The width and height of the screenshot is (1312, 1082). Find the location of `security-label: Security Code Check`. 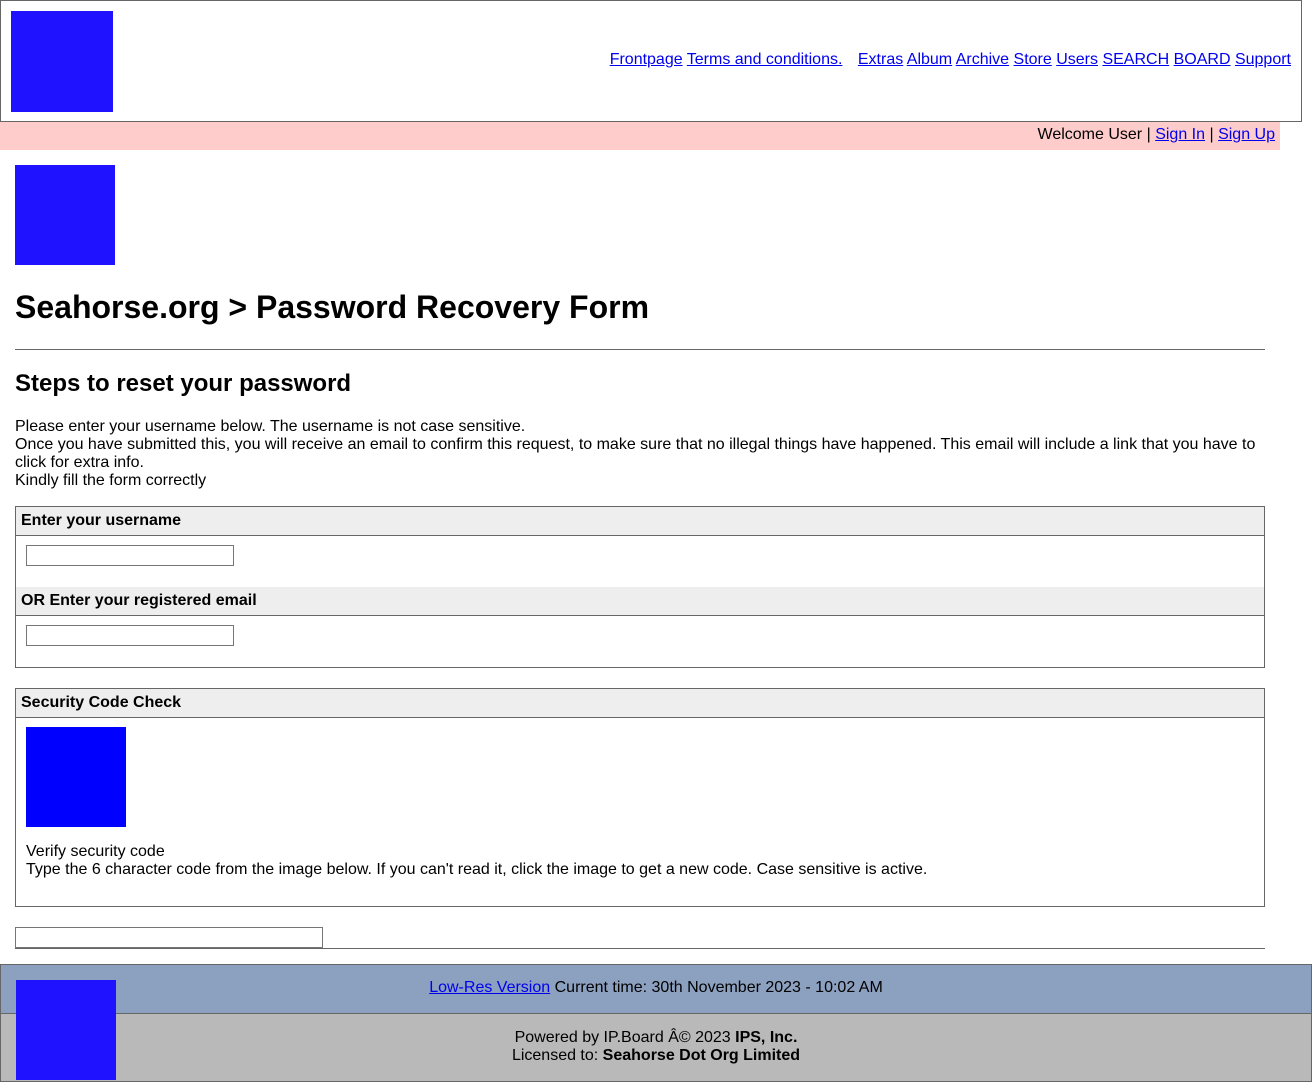

security-label: Security Code Check is located at coordinates (640, 703).